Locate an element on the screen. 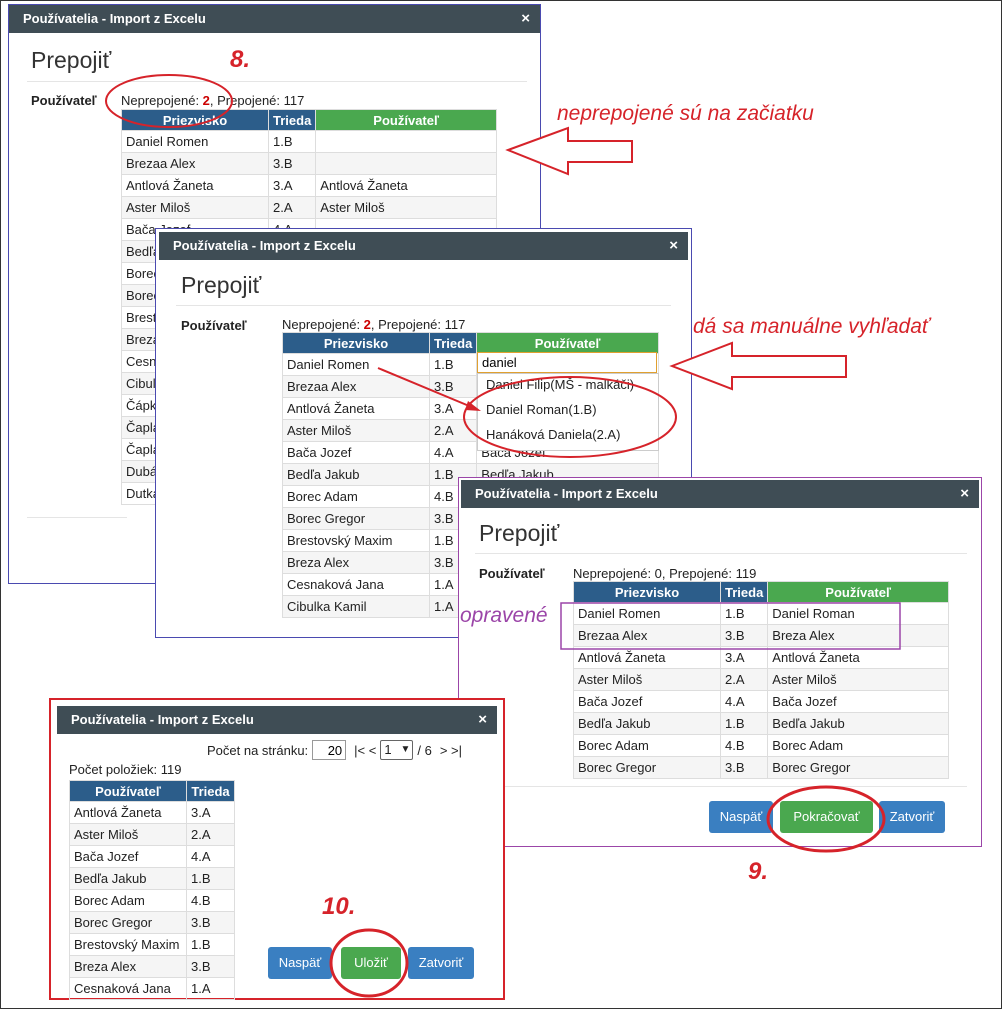 The width and height of the screenshot is (1002, 1009). highlight-ellipse-continue is located at coordinates (826, 819).